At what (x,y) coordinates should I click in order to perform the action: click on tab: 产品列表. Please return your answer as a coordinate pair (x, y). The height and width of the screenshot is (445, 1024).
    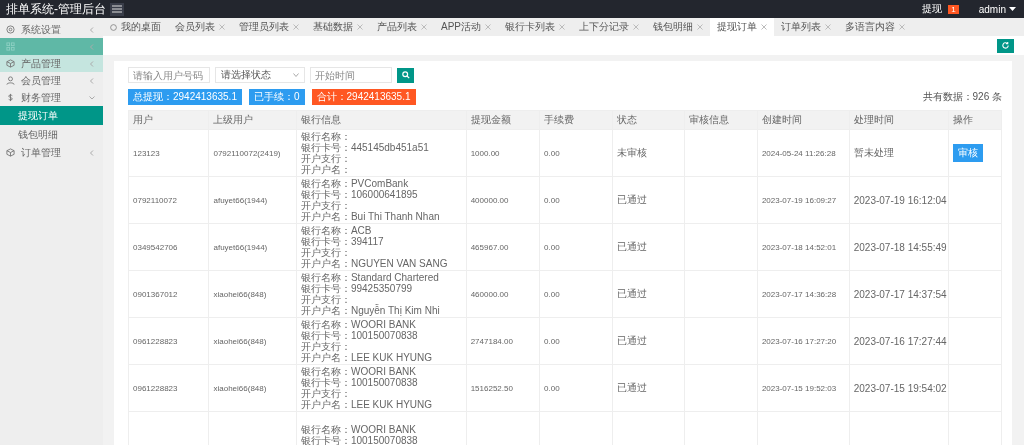
    Looking at the image, I should click on (402, 27).